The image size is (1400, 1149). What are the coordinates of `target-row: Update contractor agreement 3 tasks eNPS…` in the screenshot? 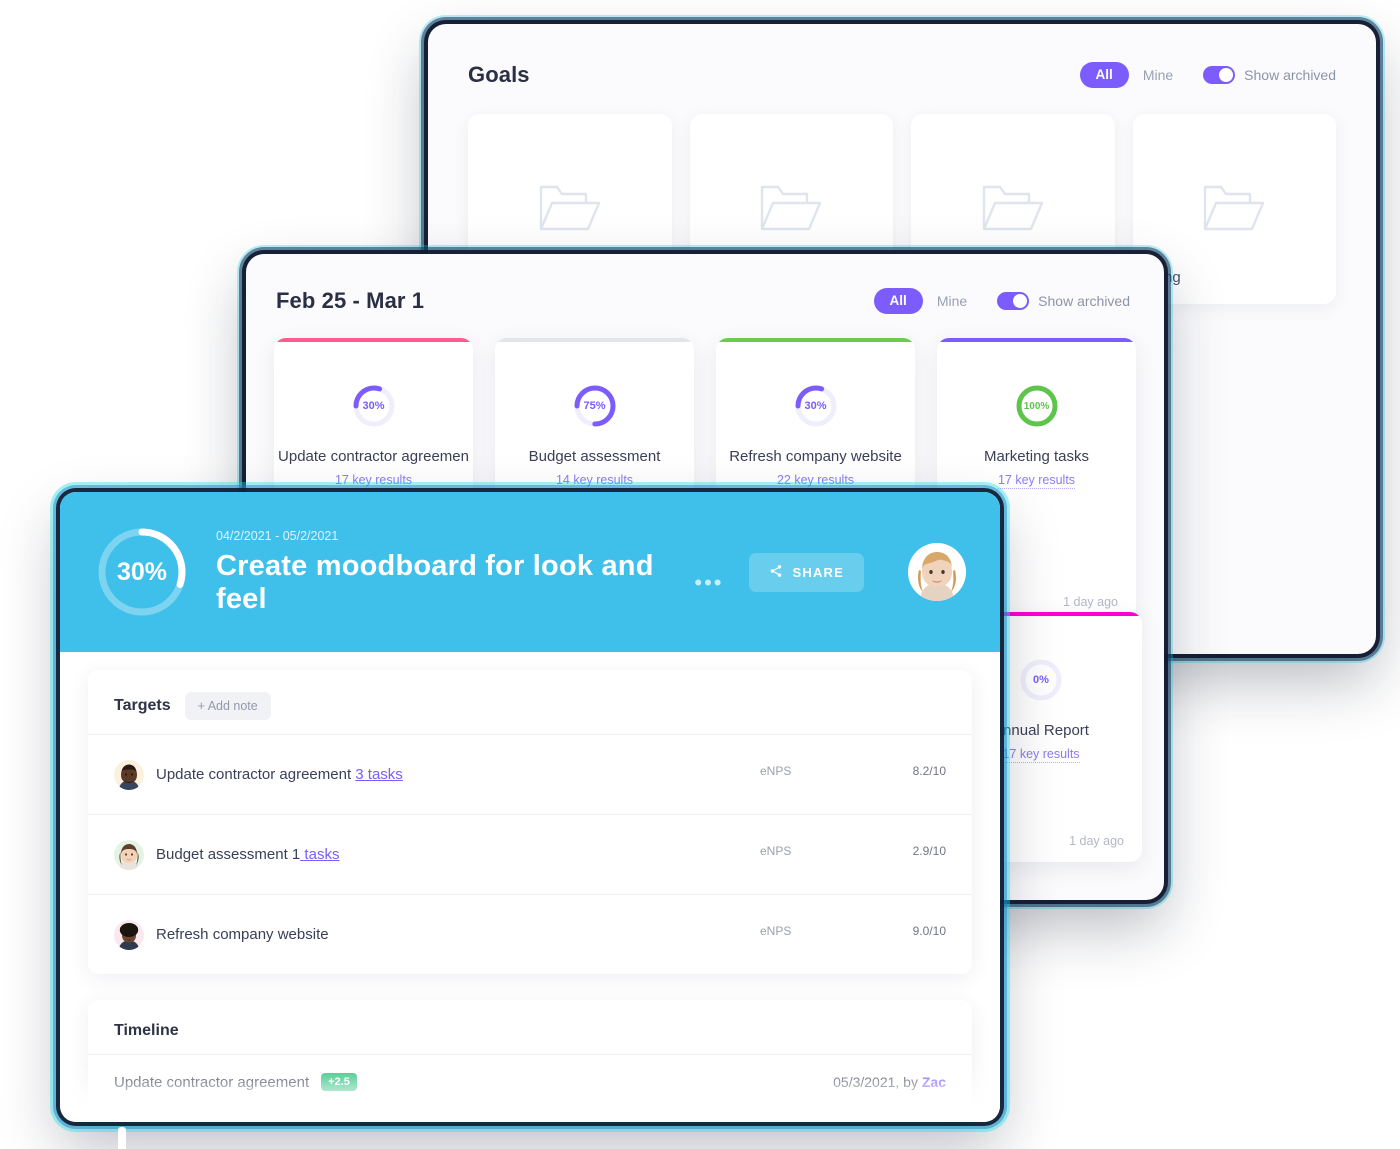 It's located at (530, 774).